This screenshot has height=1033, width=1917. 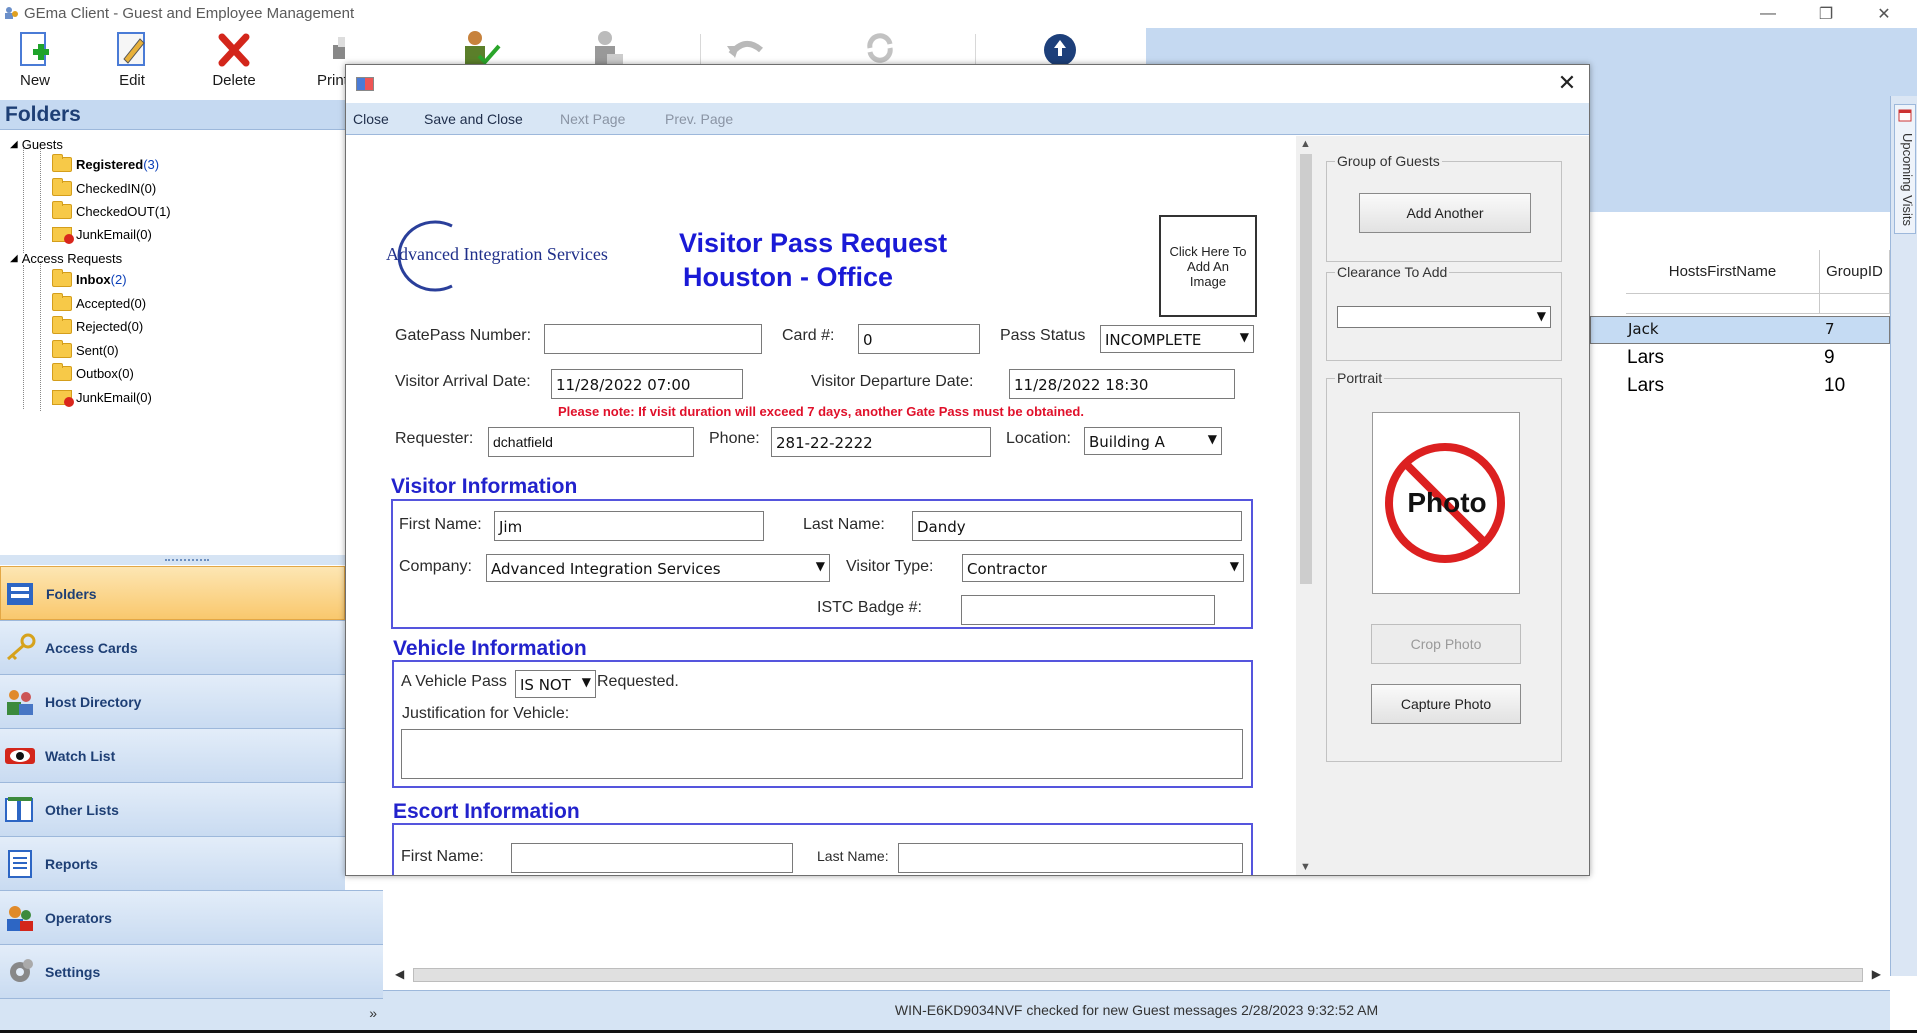 What do you see at coordinates (172, 755) in the screenshot?
I see `nav-watch-list: Watch List` at bounding box center [172, 755].